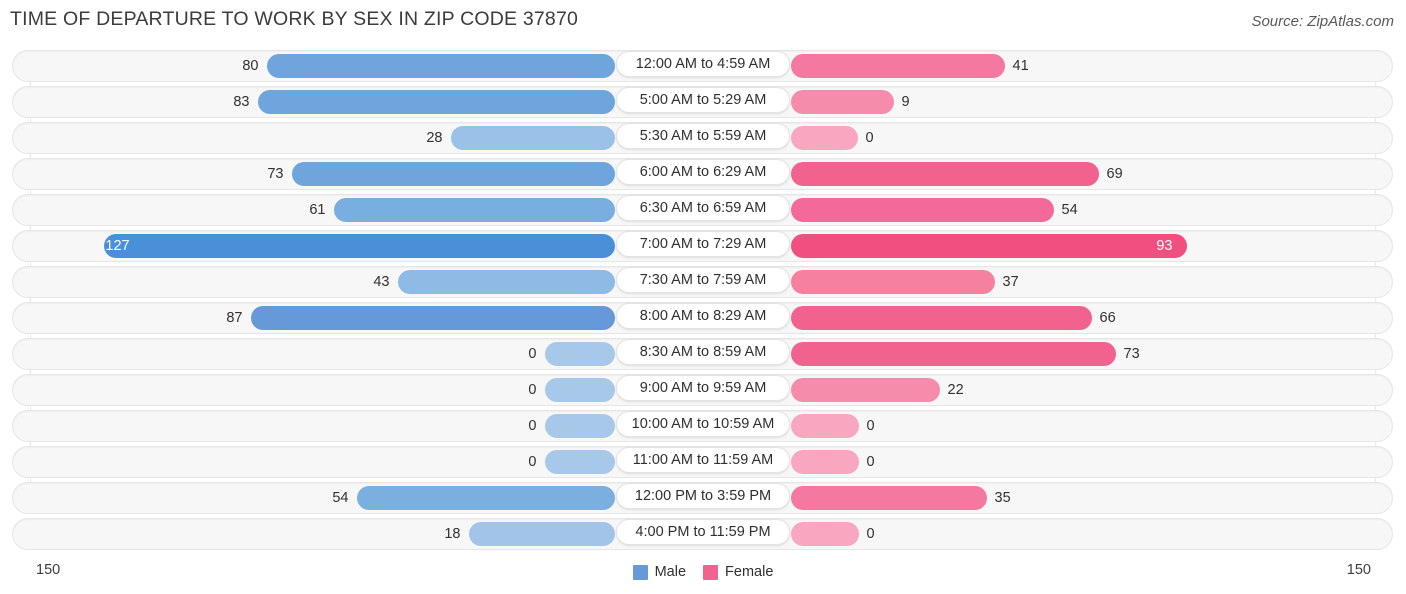  What do you see at coordinates (340, 498) in the screenshot?
I see `male-value: 54` at bounding box center [340, 498].